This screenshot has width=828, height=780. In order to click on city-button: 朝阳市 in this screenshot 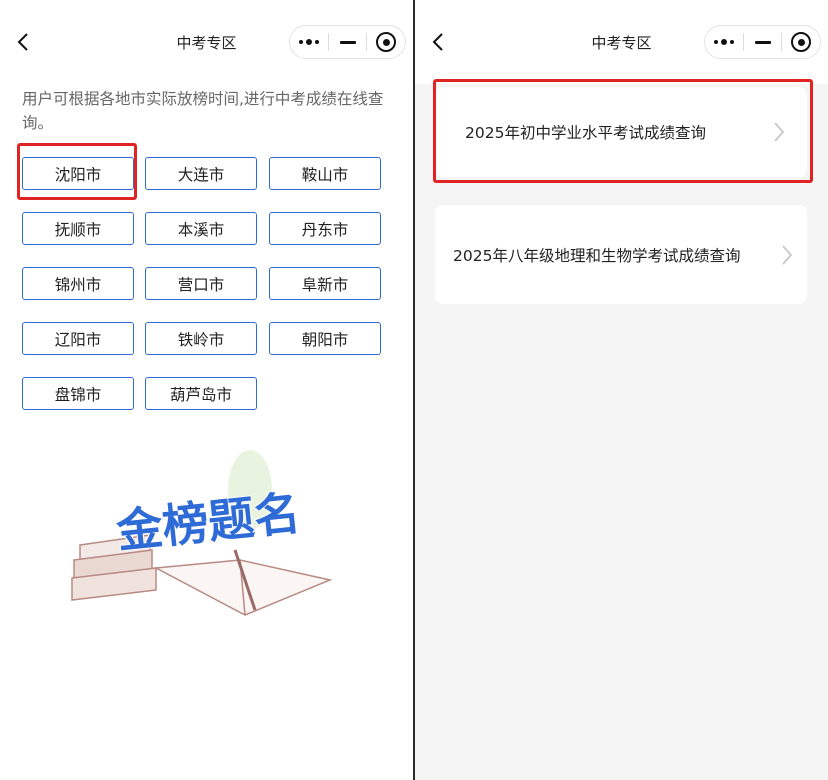, I will do `click(325, 338)`.